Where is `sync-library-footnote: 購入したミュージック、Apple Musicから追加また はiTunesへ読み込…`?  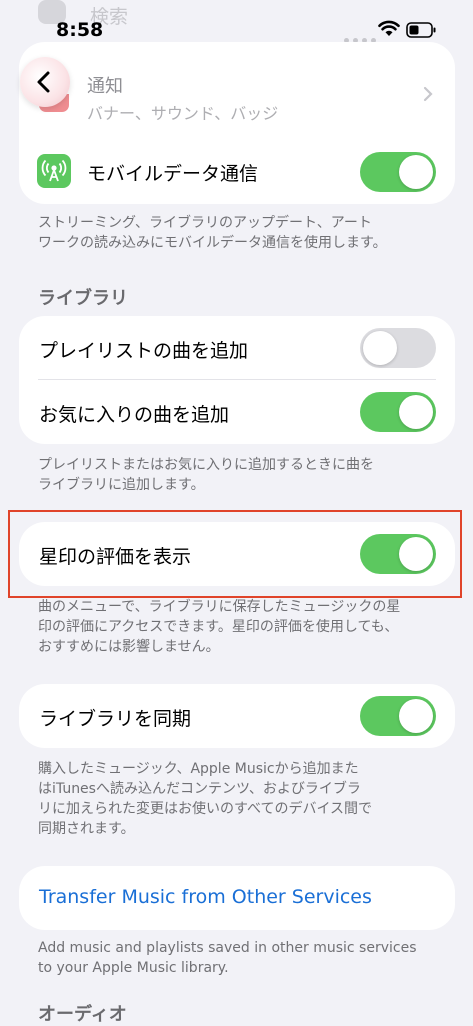
sync-library-footnote: 購入したミュージック、Apple Musicから追加また はiTunesへ読み込… is located at coordinates (205, 799).